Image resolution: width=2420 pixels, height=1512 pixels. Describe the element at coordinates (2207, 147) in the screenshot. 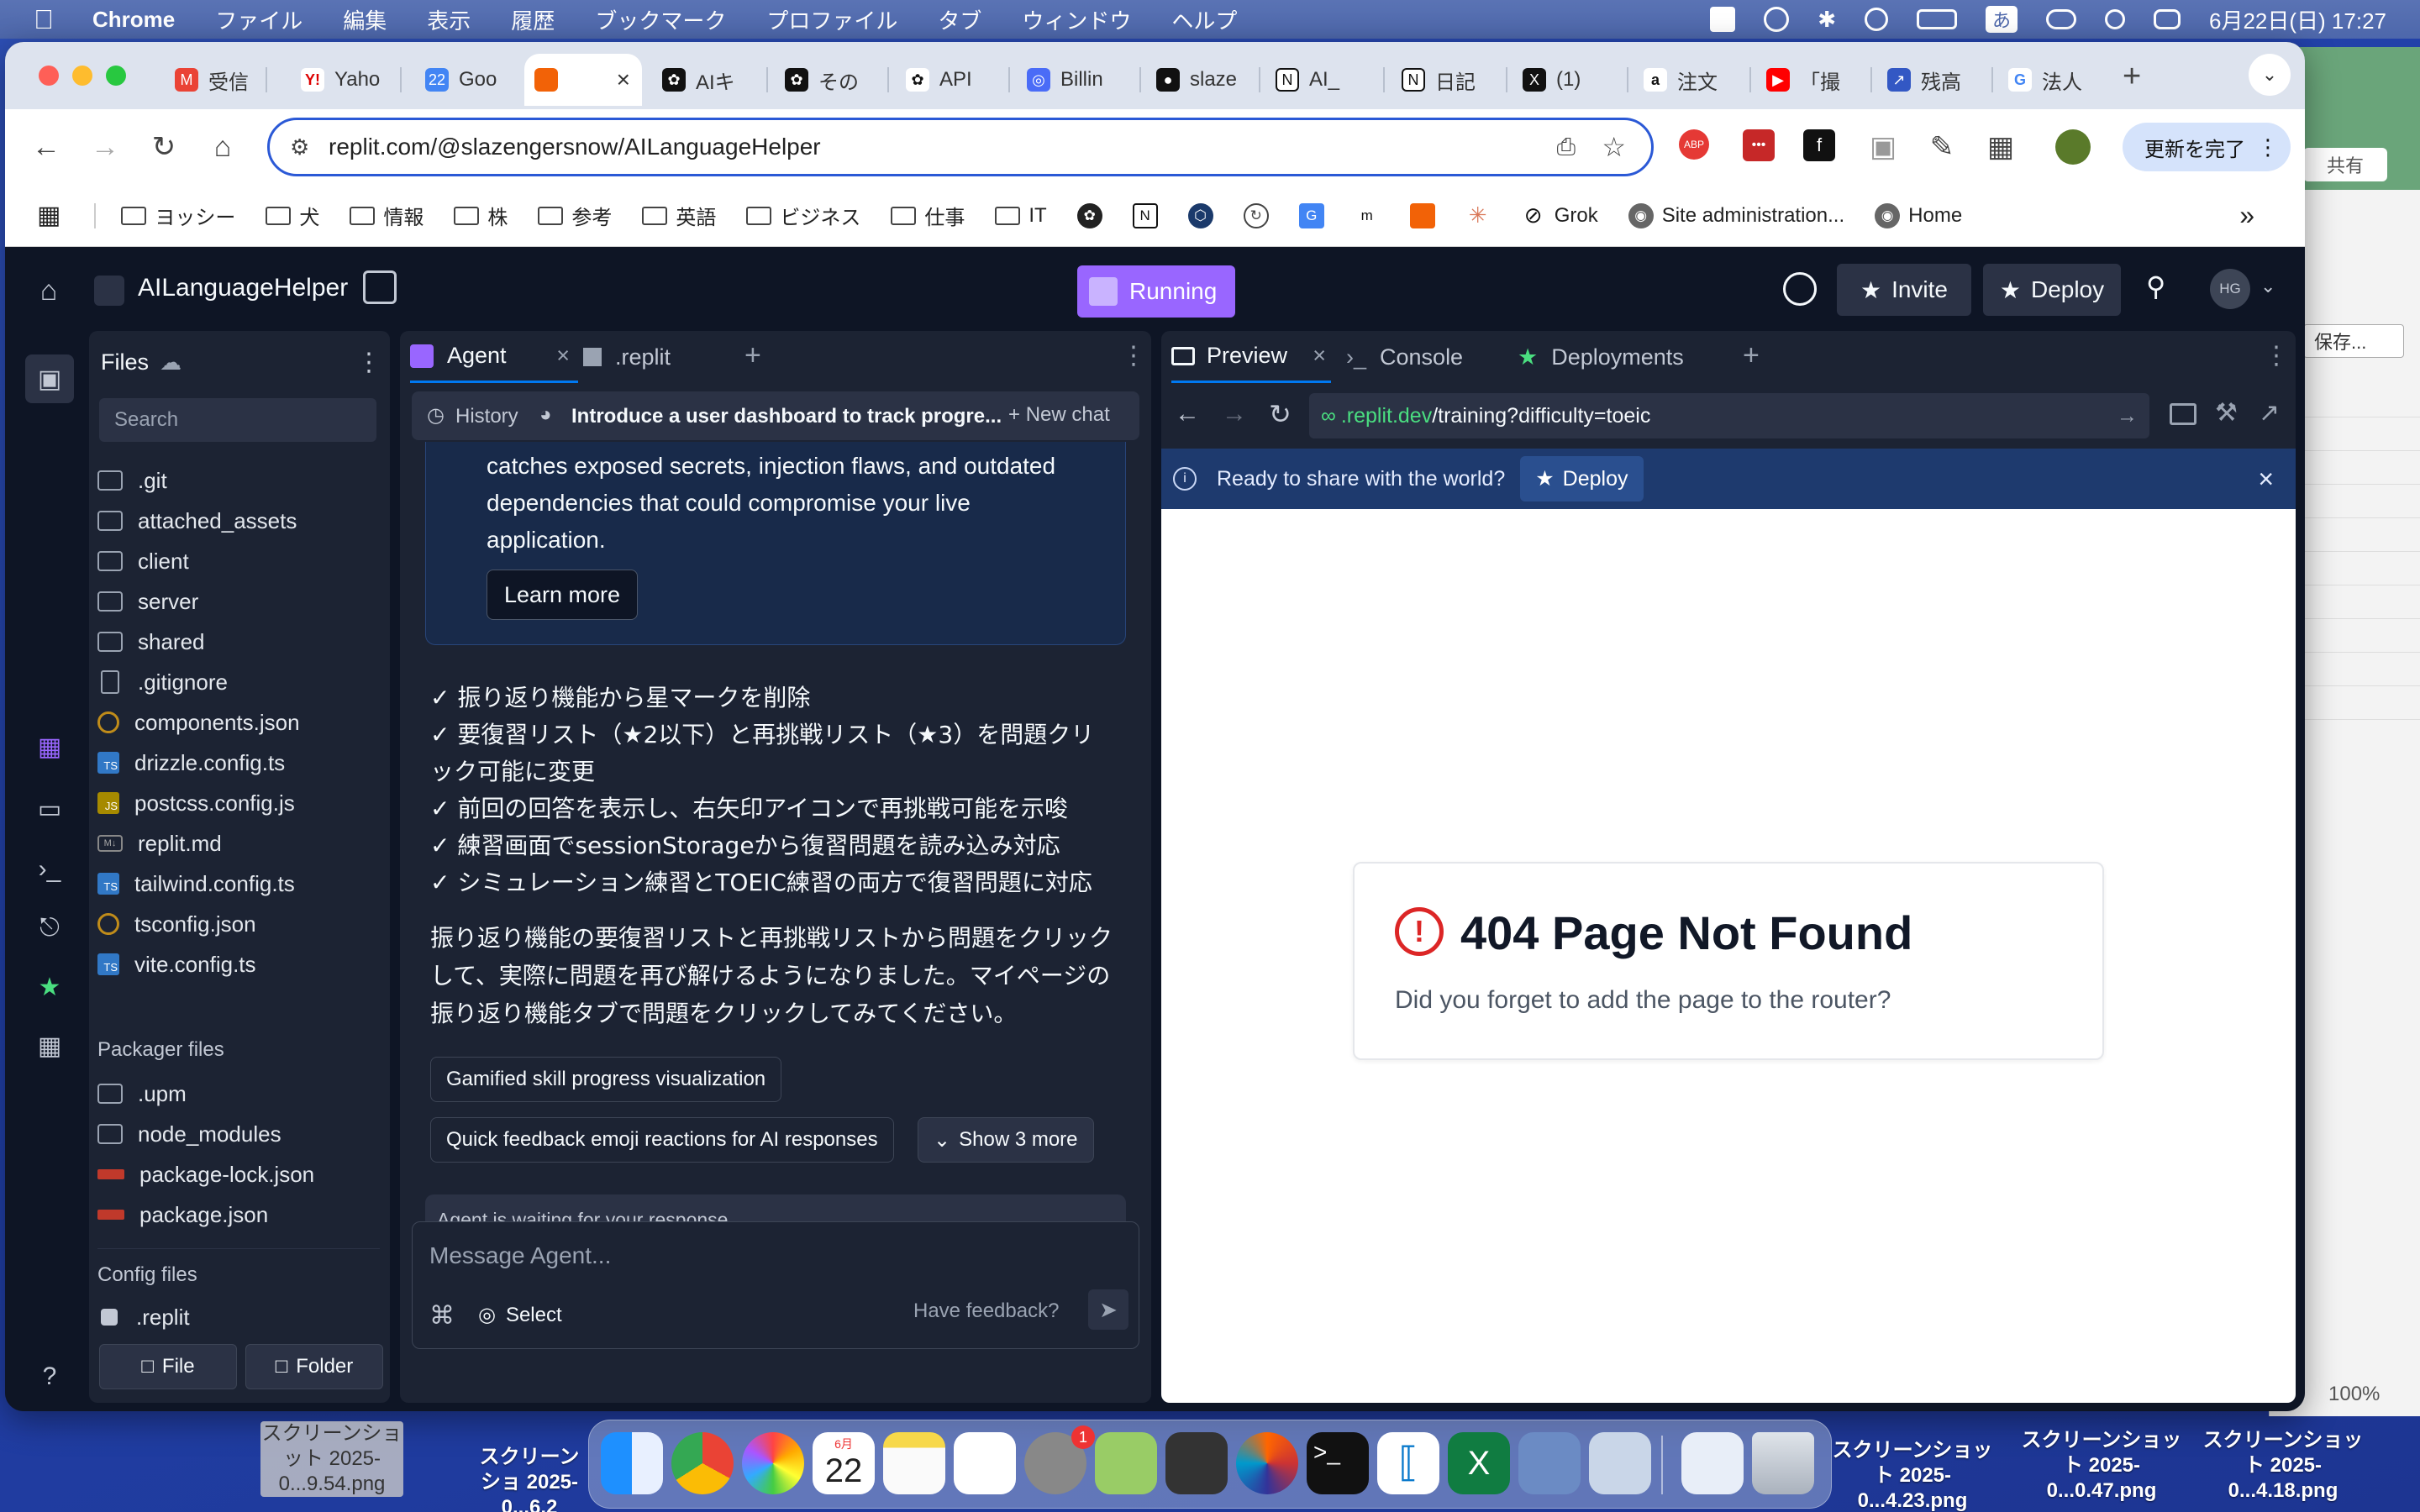

I see `update-chrome-button: 更新を完了 ⋮` at that location.